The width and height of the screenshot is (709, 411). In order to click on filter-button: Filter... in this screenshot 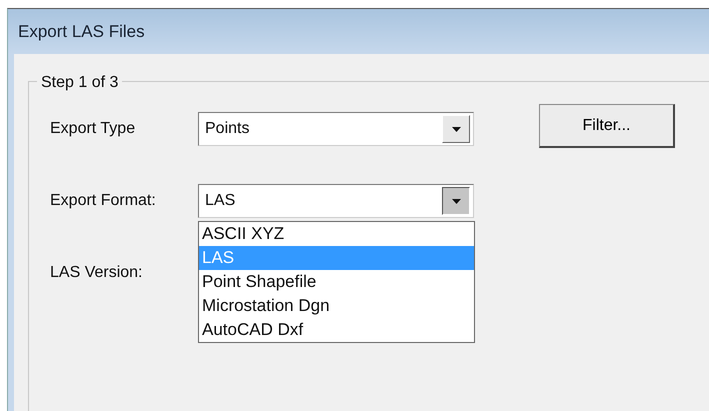, I will do `click(607, 126)`.